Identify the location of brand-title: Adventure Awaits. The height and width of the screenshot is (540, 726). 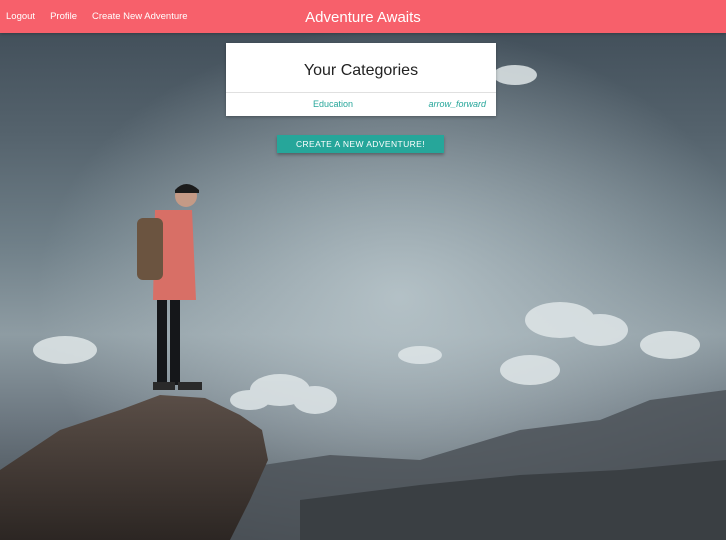
(363, 17).